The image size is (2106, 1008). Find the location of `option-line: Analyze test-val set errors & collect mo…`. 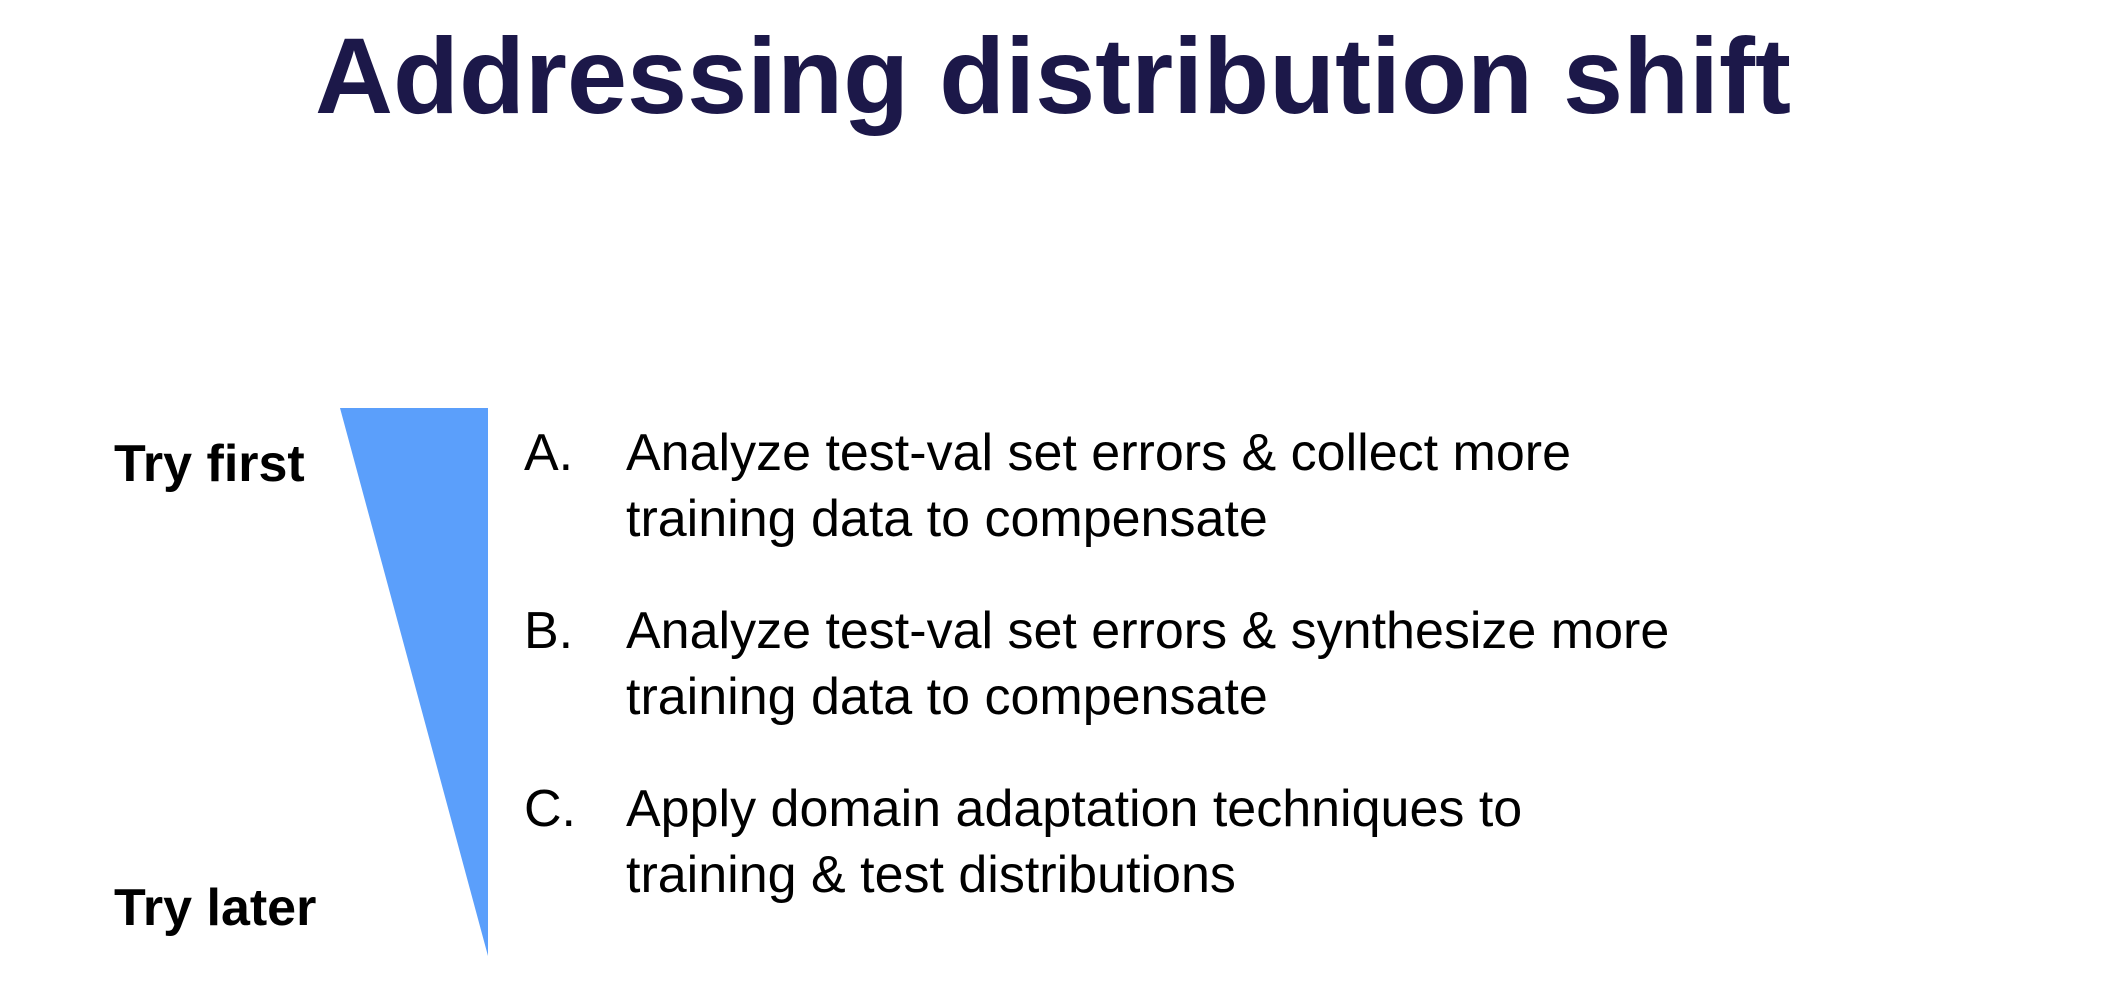

option-line: Analyze test-val set errors & collect mo… is located at coordinates (1098, 453).